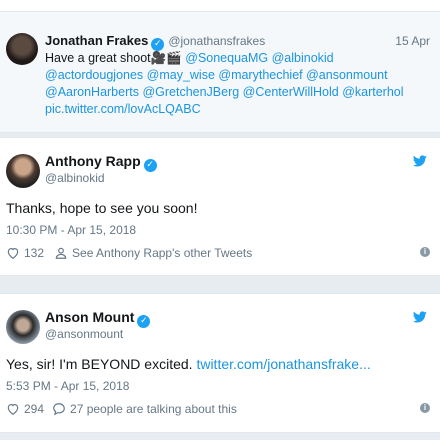  What do you see at coordinates (155, 42) in the screenshot?
I see `author-row: Jonathan Frakes ✓ @jonathansfrakes` at bounding box center [155, 42].